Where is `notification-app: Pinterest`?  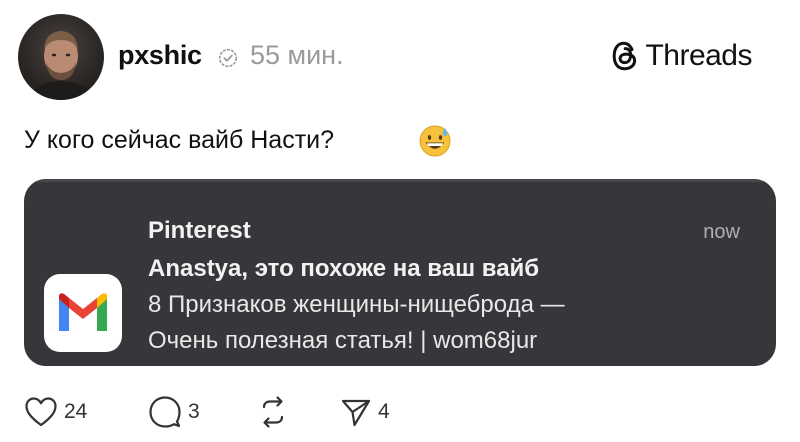 notification-app: Pinterest is located at coordinates (199, 230).